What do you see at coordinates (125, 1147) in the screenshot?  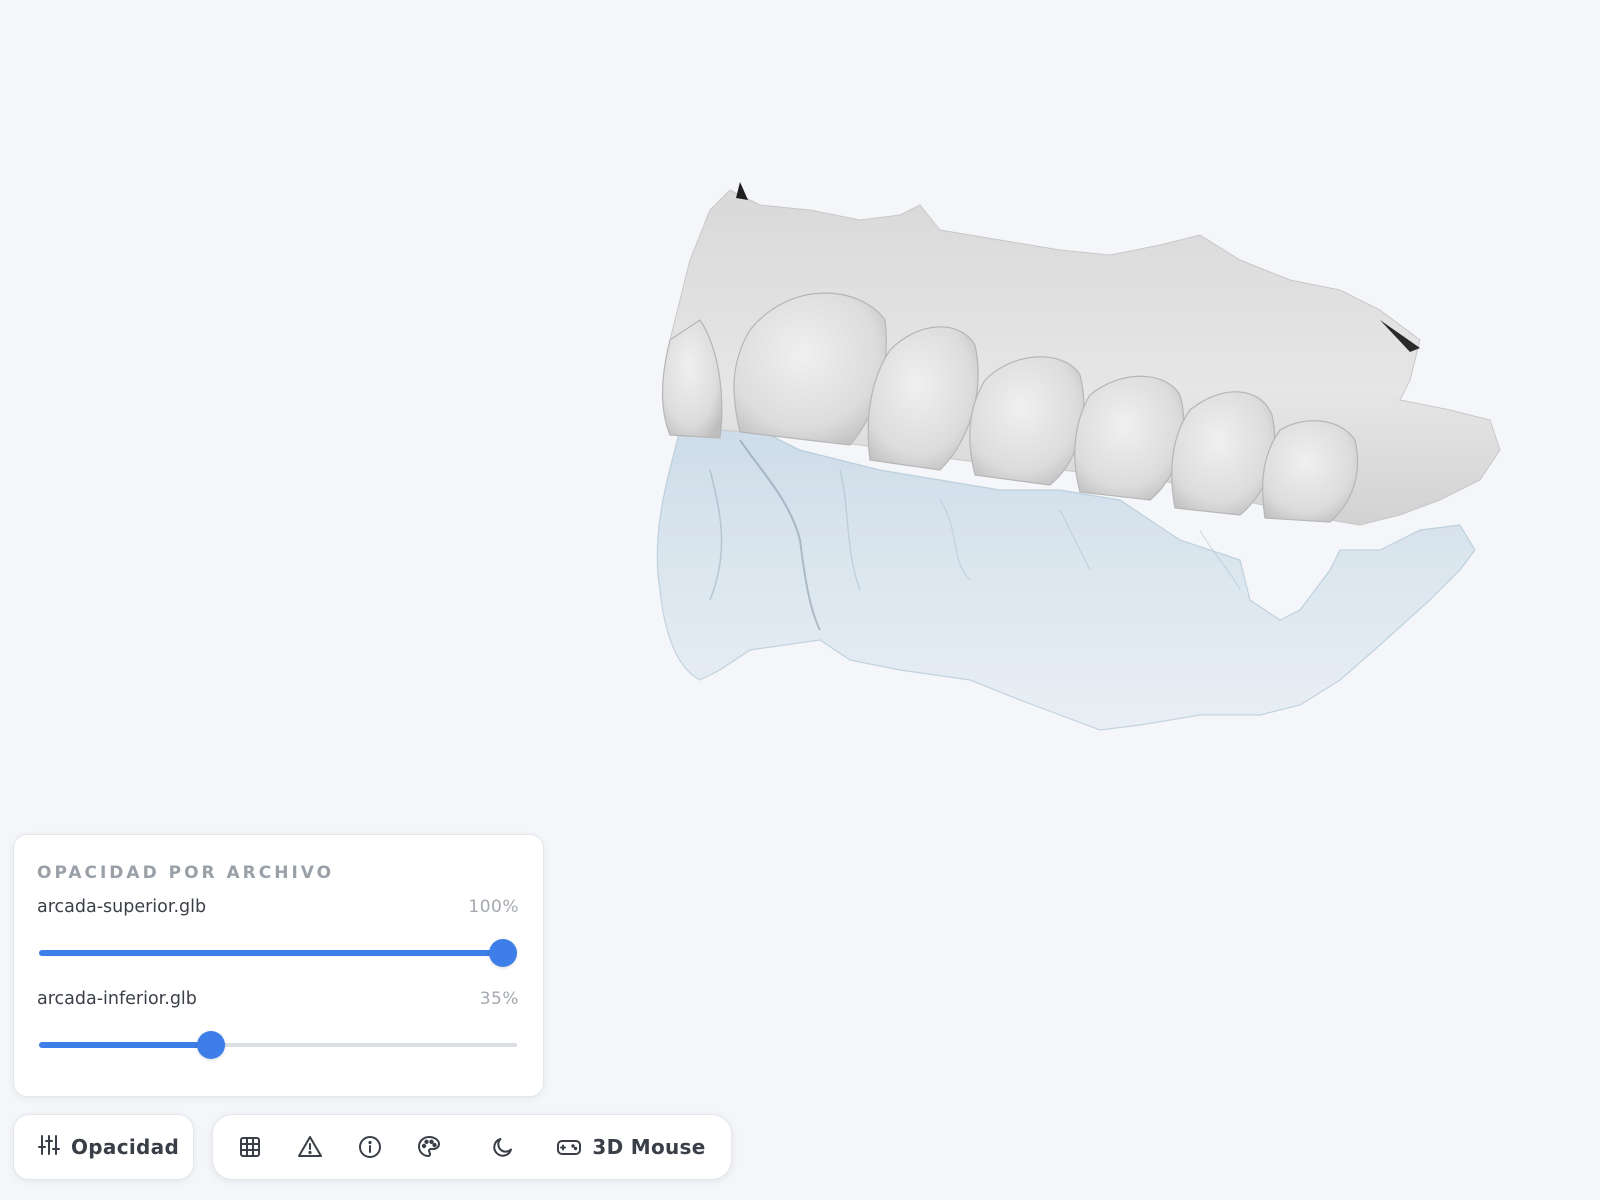 I see `opacity-button-label: Opacidad` at bounding box center [125, 1147].